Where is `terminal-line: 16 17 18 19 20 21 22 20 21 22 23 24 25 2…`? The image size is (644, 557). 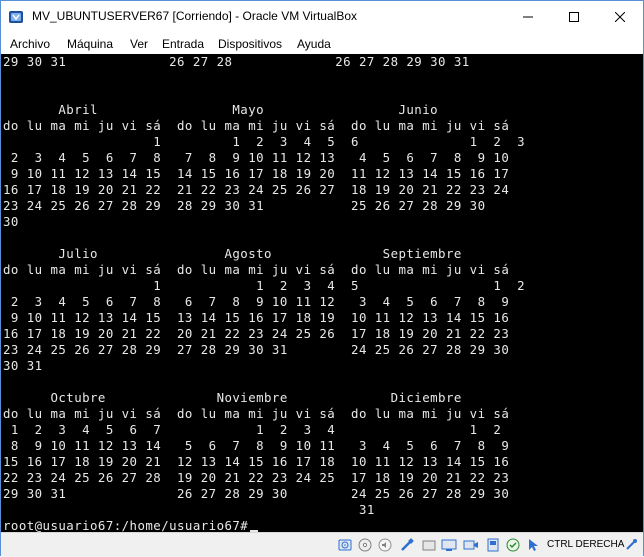
terminal-line: 16 17 18 19 20 21 22 20 21 22 23 24 25 2… is located at coordinates (256, 333).